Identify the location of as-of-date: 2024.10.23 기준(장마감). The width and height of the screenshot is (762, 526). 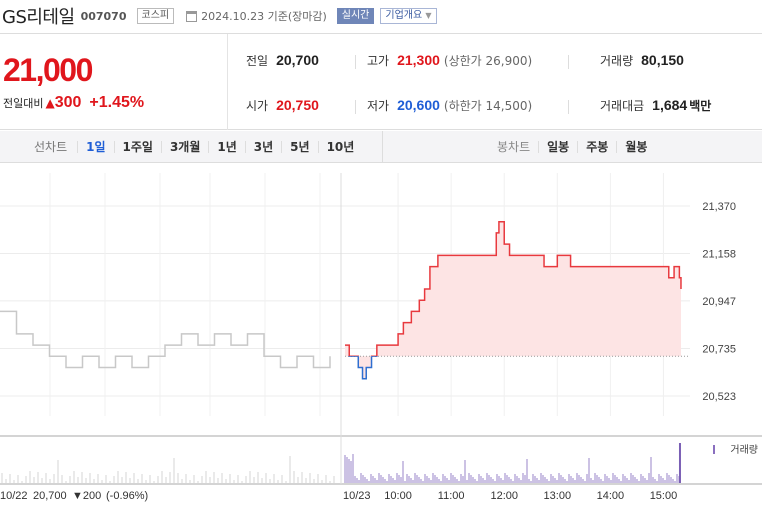
(264, 16).